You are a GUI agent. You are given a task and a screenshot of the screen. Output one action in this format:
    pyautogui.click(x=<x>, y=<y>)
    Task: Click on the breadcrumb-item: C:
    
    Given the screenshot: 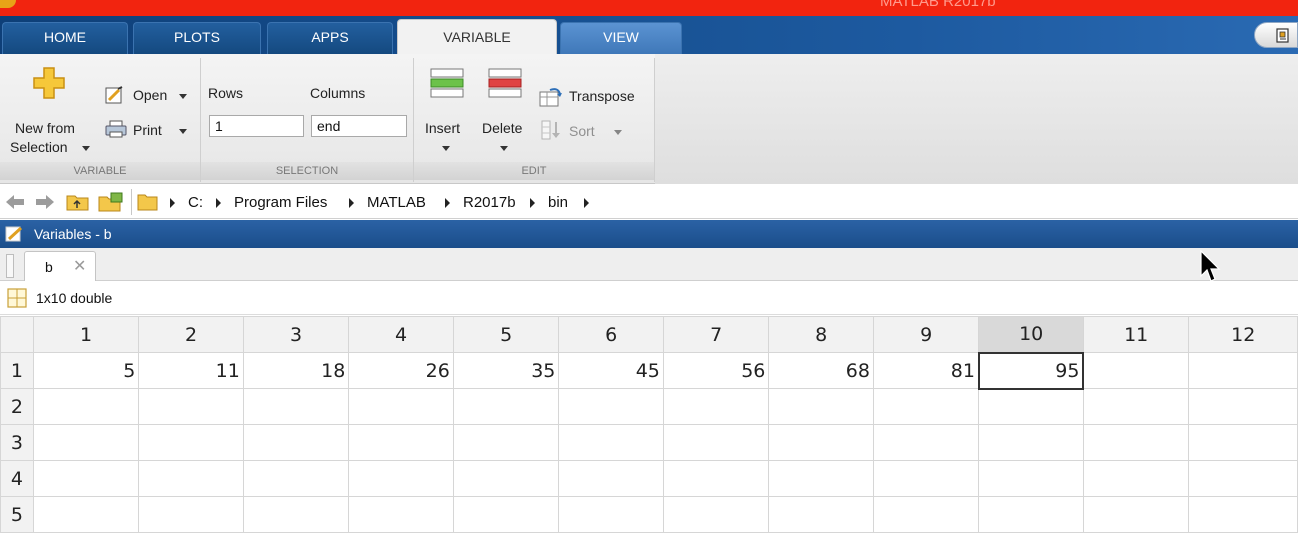 What is the action you would take?
    pyautogui.click(x=195, y=202)
    